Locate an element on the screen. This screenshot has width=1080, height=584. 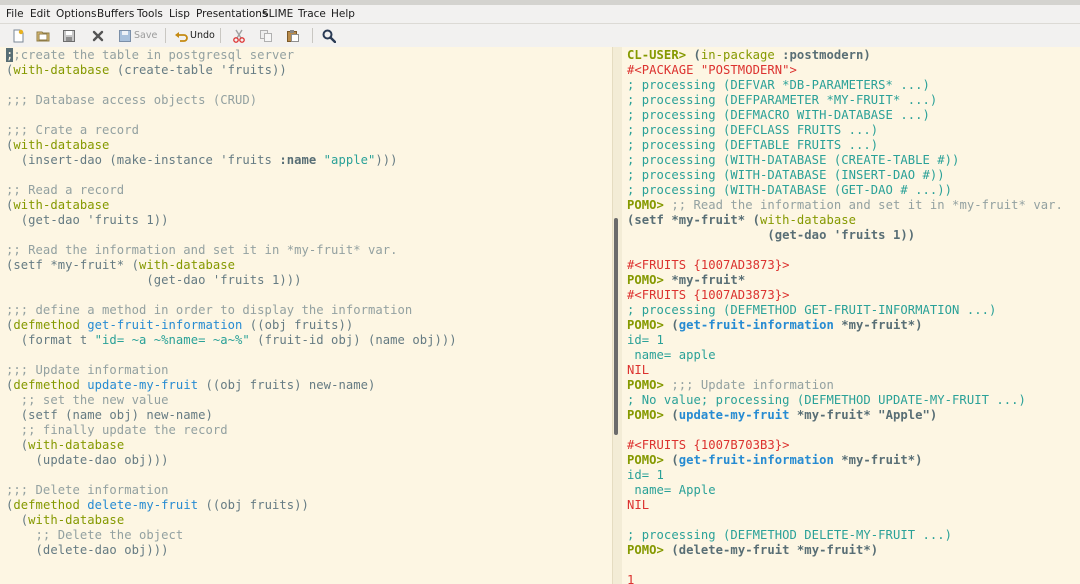
code-token: *my-fruit*) is located at coordinates (878, 460).